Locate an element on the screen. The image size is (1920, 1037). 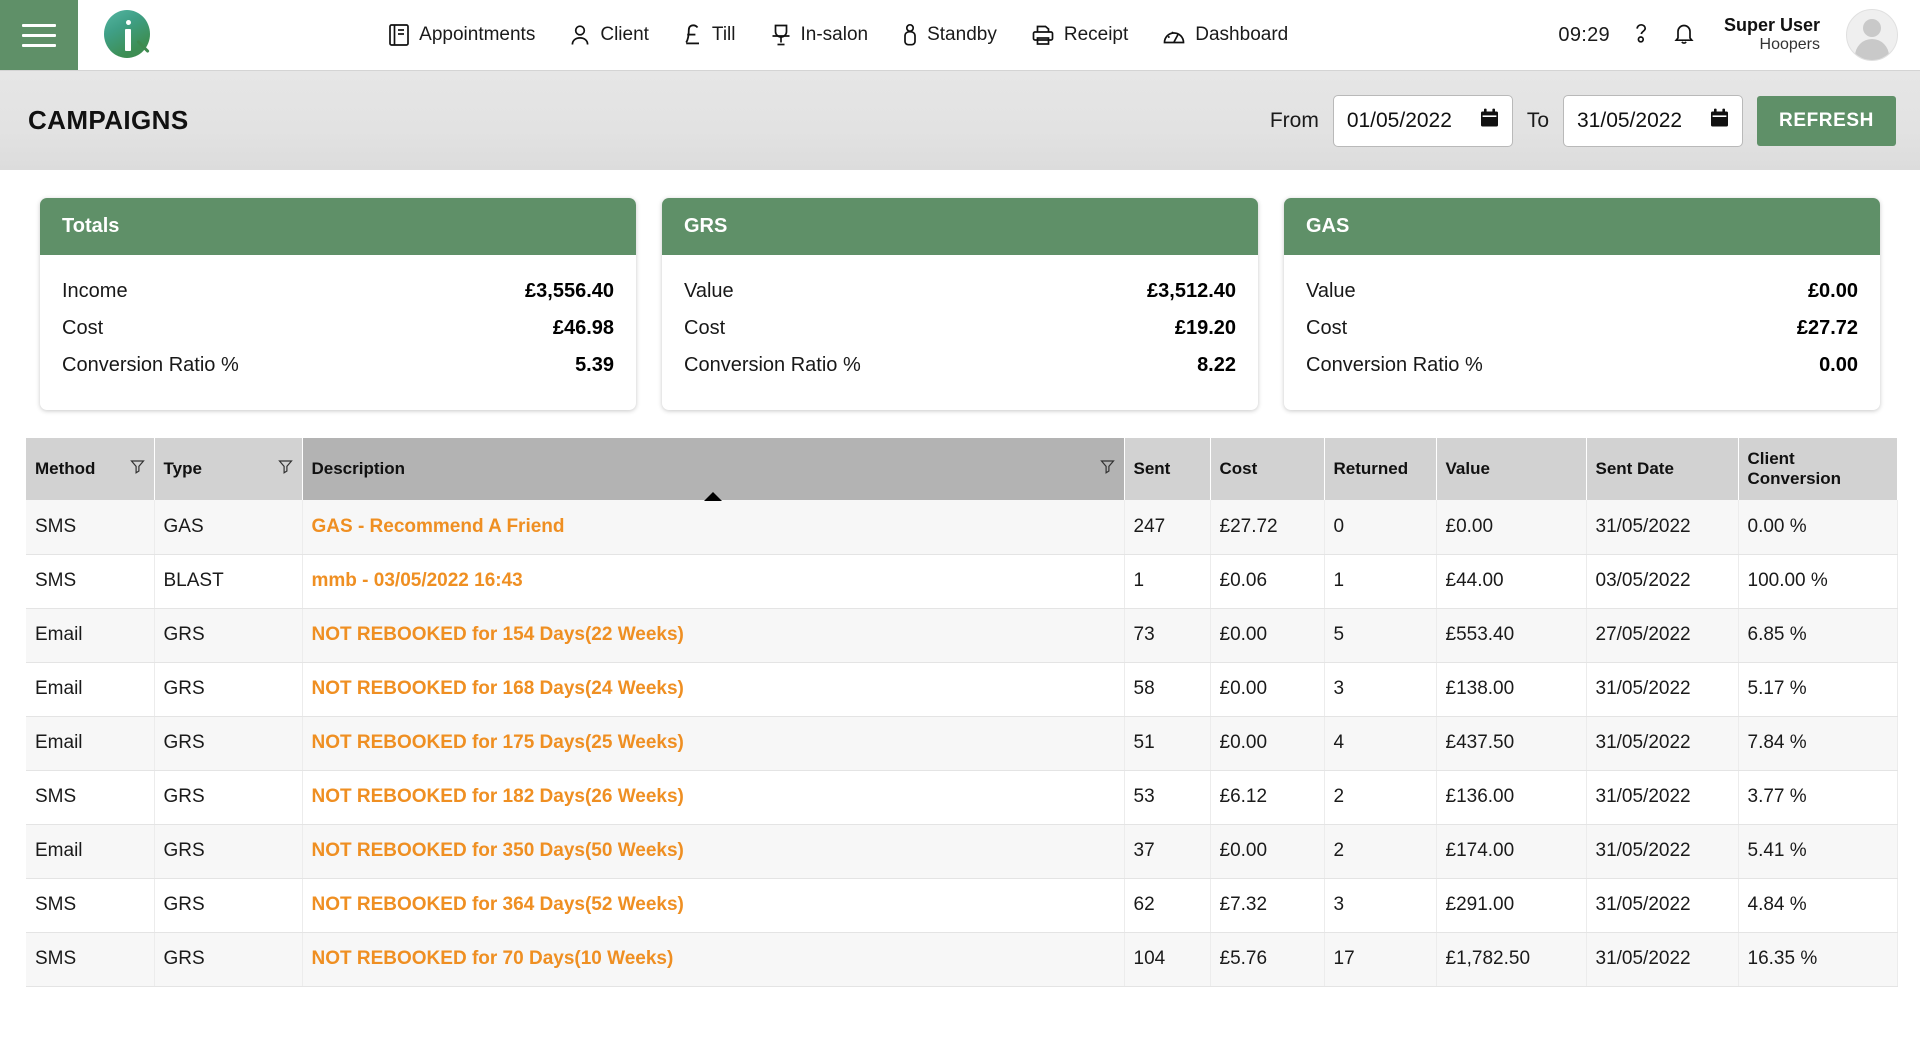
user-menu: Super User Hoopers is located at coordinates (1772, 35).